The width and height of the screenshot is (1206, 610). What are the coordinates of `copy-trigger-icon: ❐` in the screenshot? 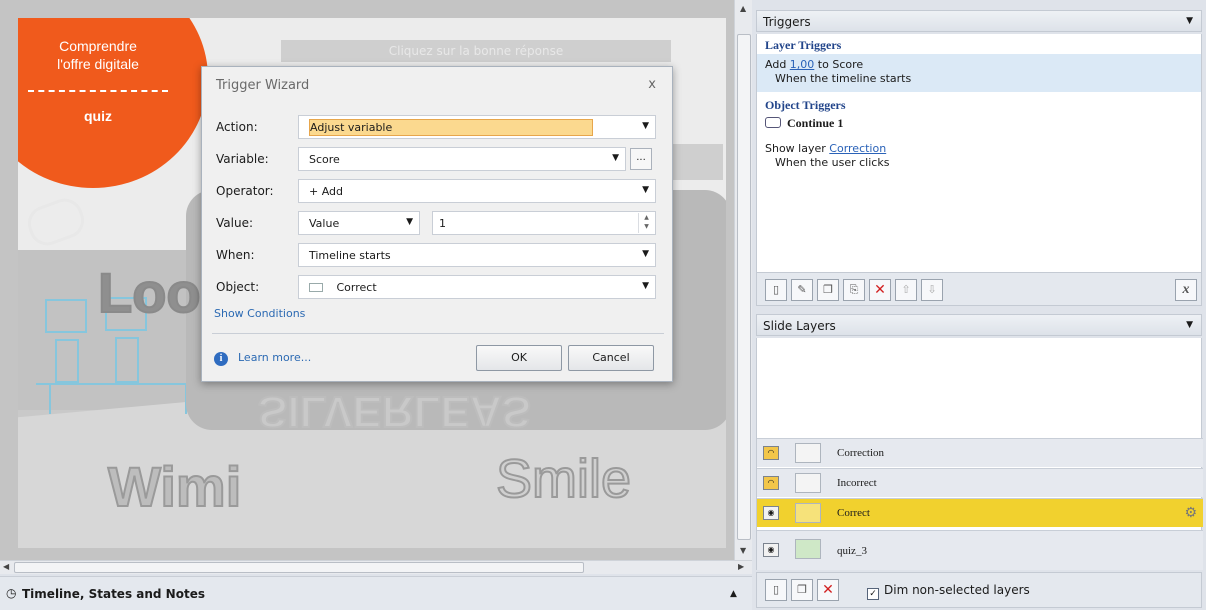 It's located at (828, 290).